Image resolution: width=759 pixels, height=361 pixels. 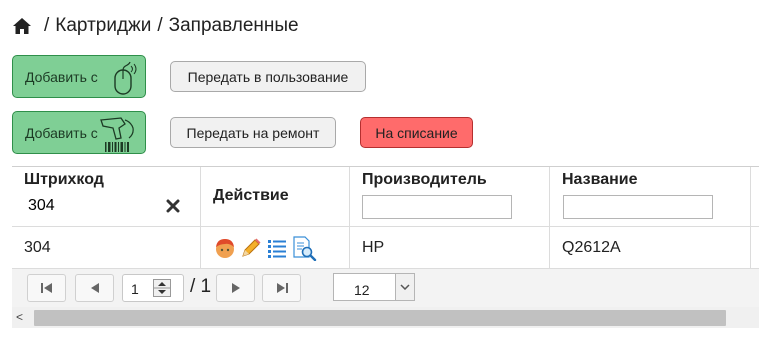 What do you see at coordinates (600, 179) in the screenshot?
I see `column-header-name-label: Название` at bounding box center [600, 179].